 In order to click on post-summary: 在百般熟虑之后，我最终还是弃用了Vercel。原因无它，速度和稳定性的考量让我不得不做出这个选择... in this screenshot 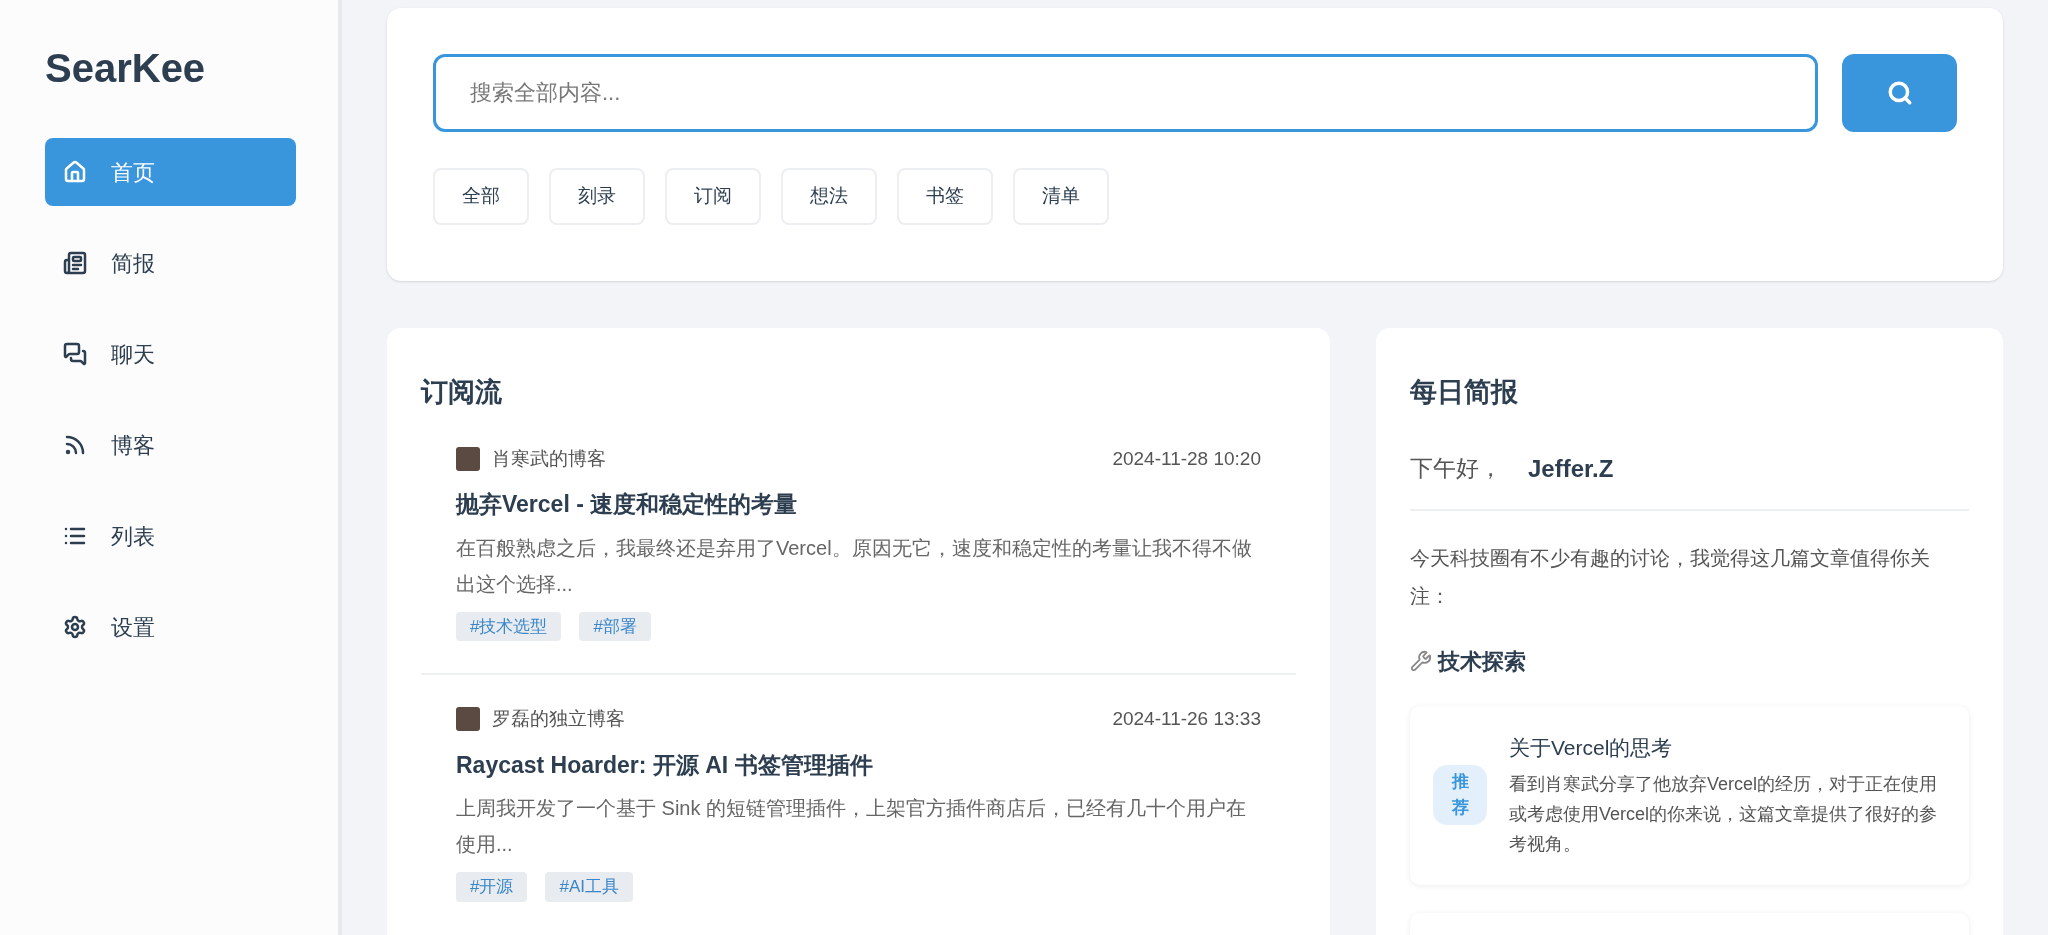, I will do `click(854, 566)`.